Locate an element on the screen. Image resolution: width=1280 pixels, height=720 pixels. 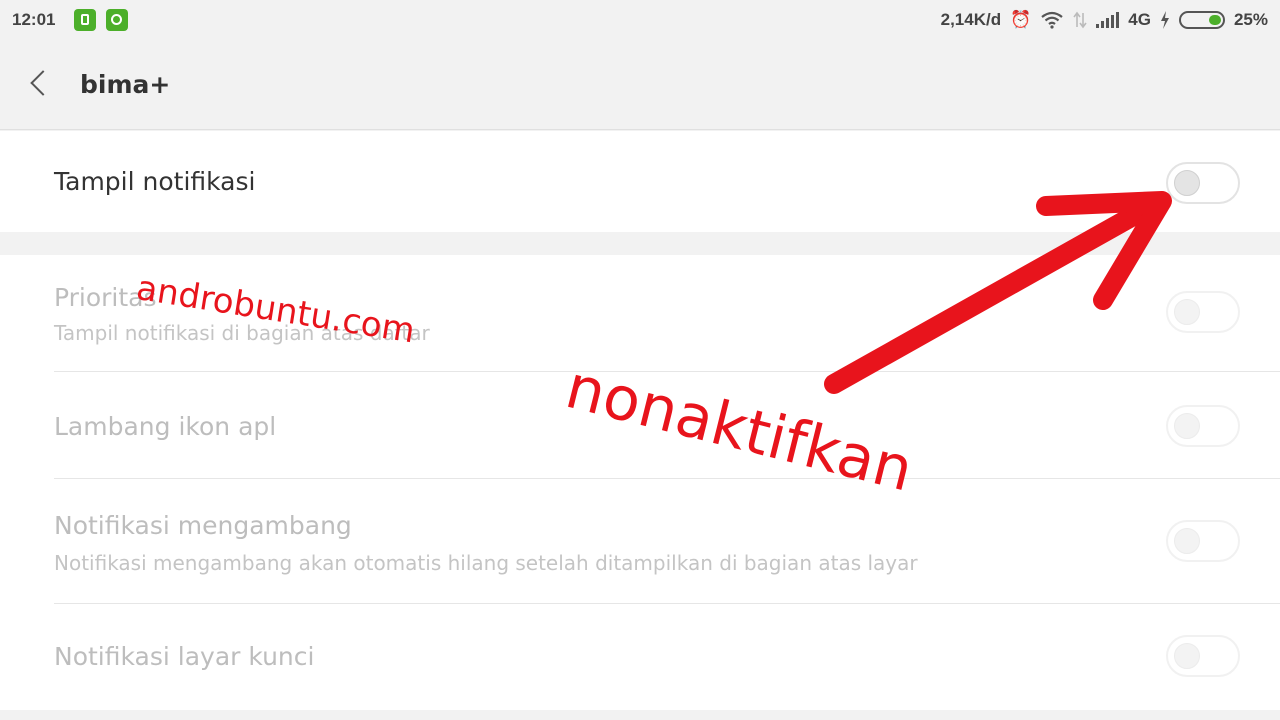
chat-notification-icon is located at coordinates (117, 20).